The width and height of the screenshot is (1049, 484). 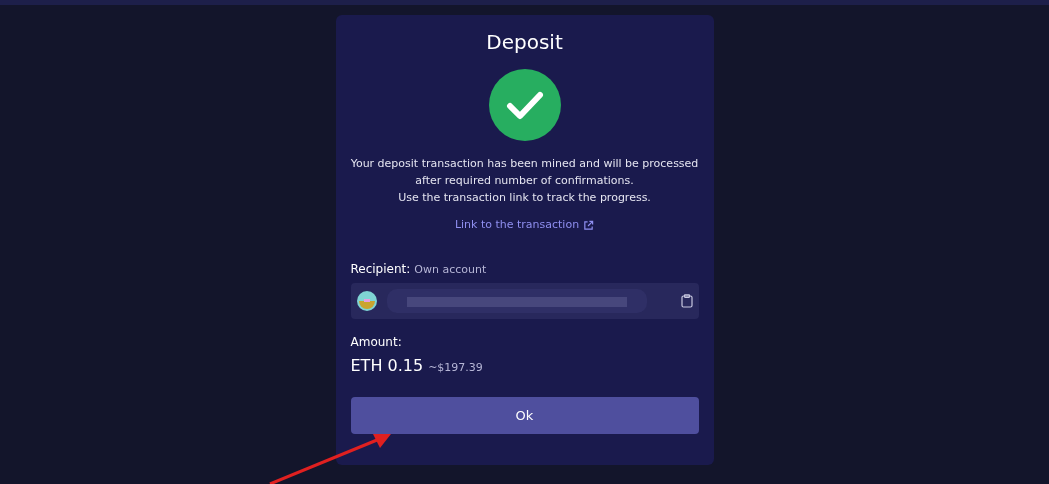 What do you see at coordinates (589, 225) in the screenshot?
I see `external-link-icon` at bounding box center [589, 225].